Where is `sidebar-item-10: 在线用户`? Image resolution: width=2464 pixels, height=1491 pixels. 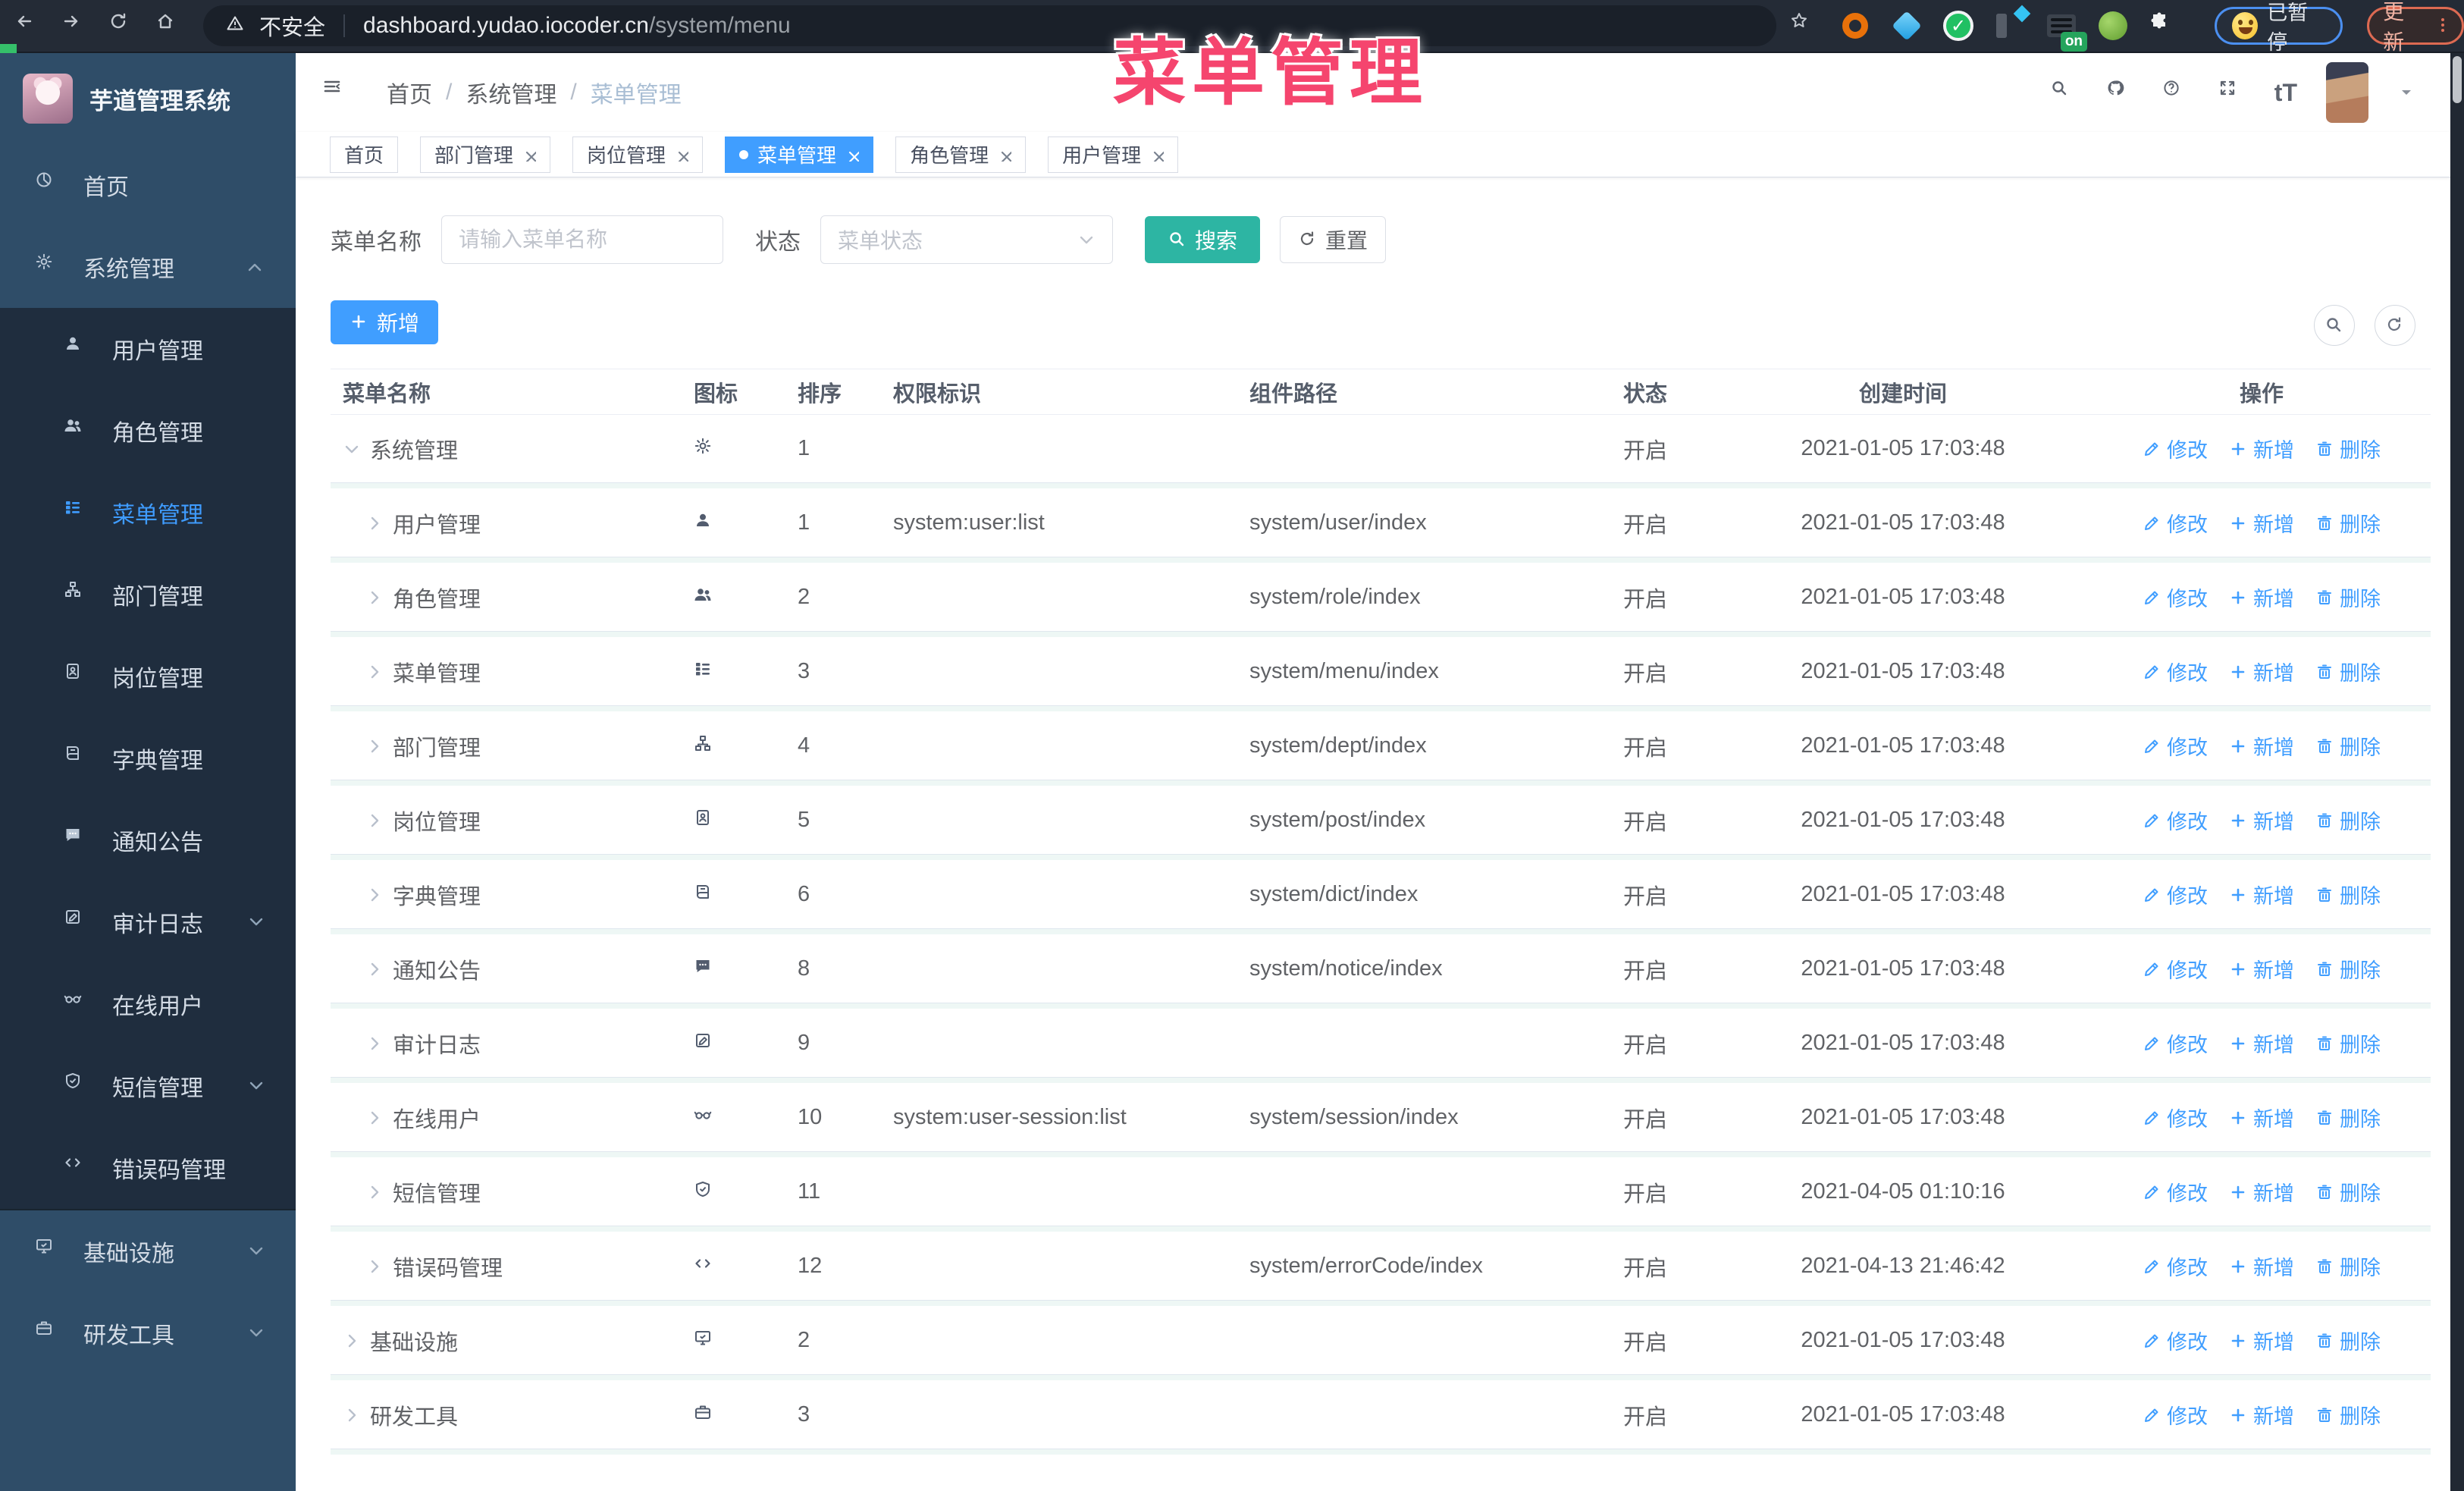
sidebar-item-10: 在线用户 is located at coordinates (148, 1004).